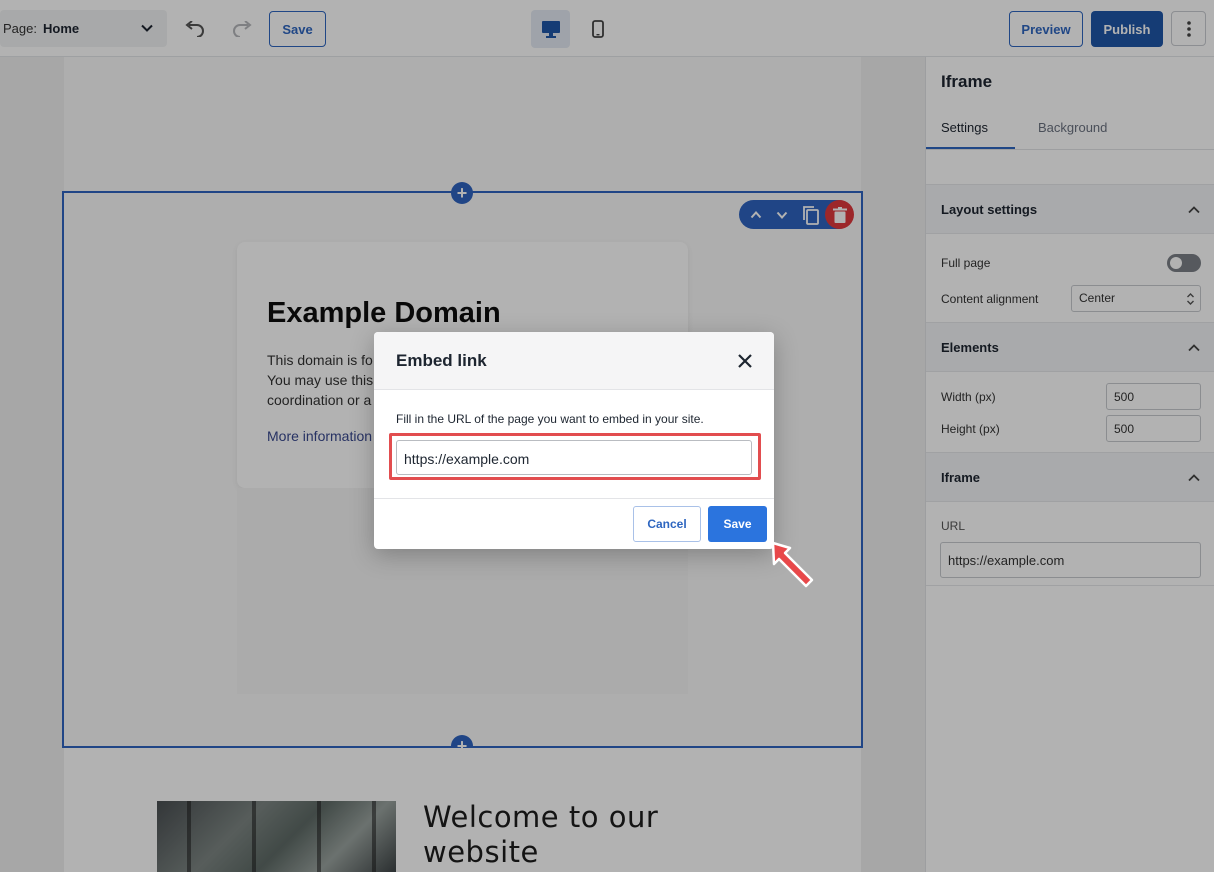  I want to click on cancel-button: Cancel, so click(667, 524).